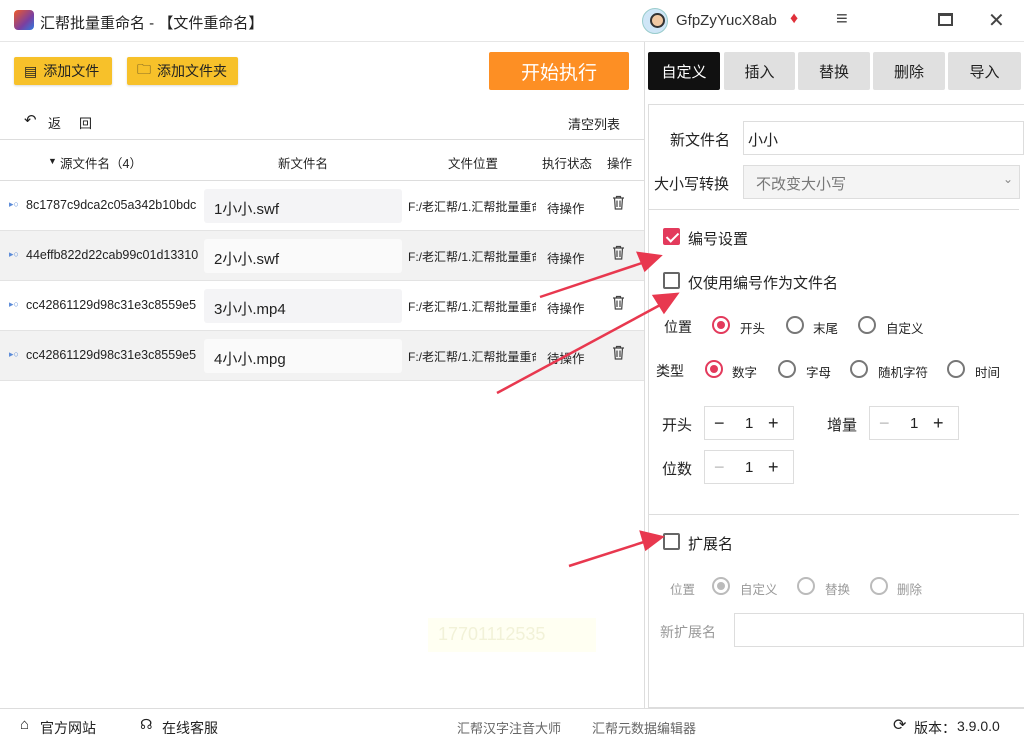 Image resolution: width=1024 pixels, height=742 pixels. I want to click on header-new-name: 新文件名, so click(303, 164).